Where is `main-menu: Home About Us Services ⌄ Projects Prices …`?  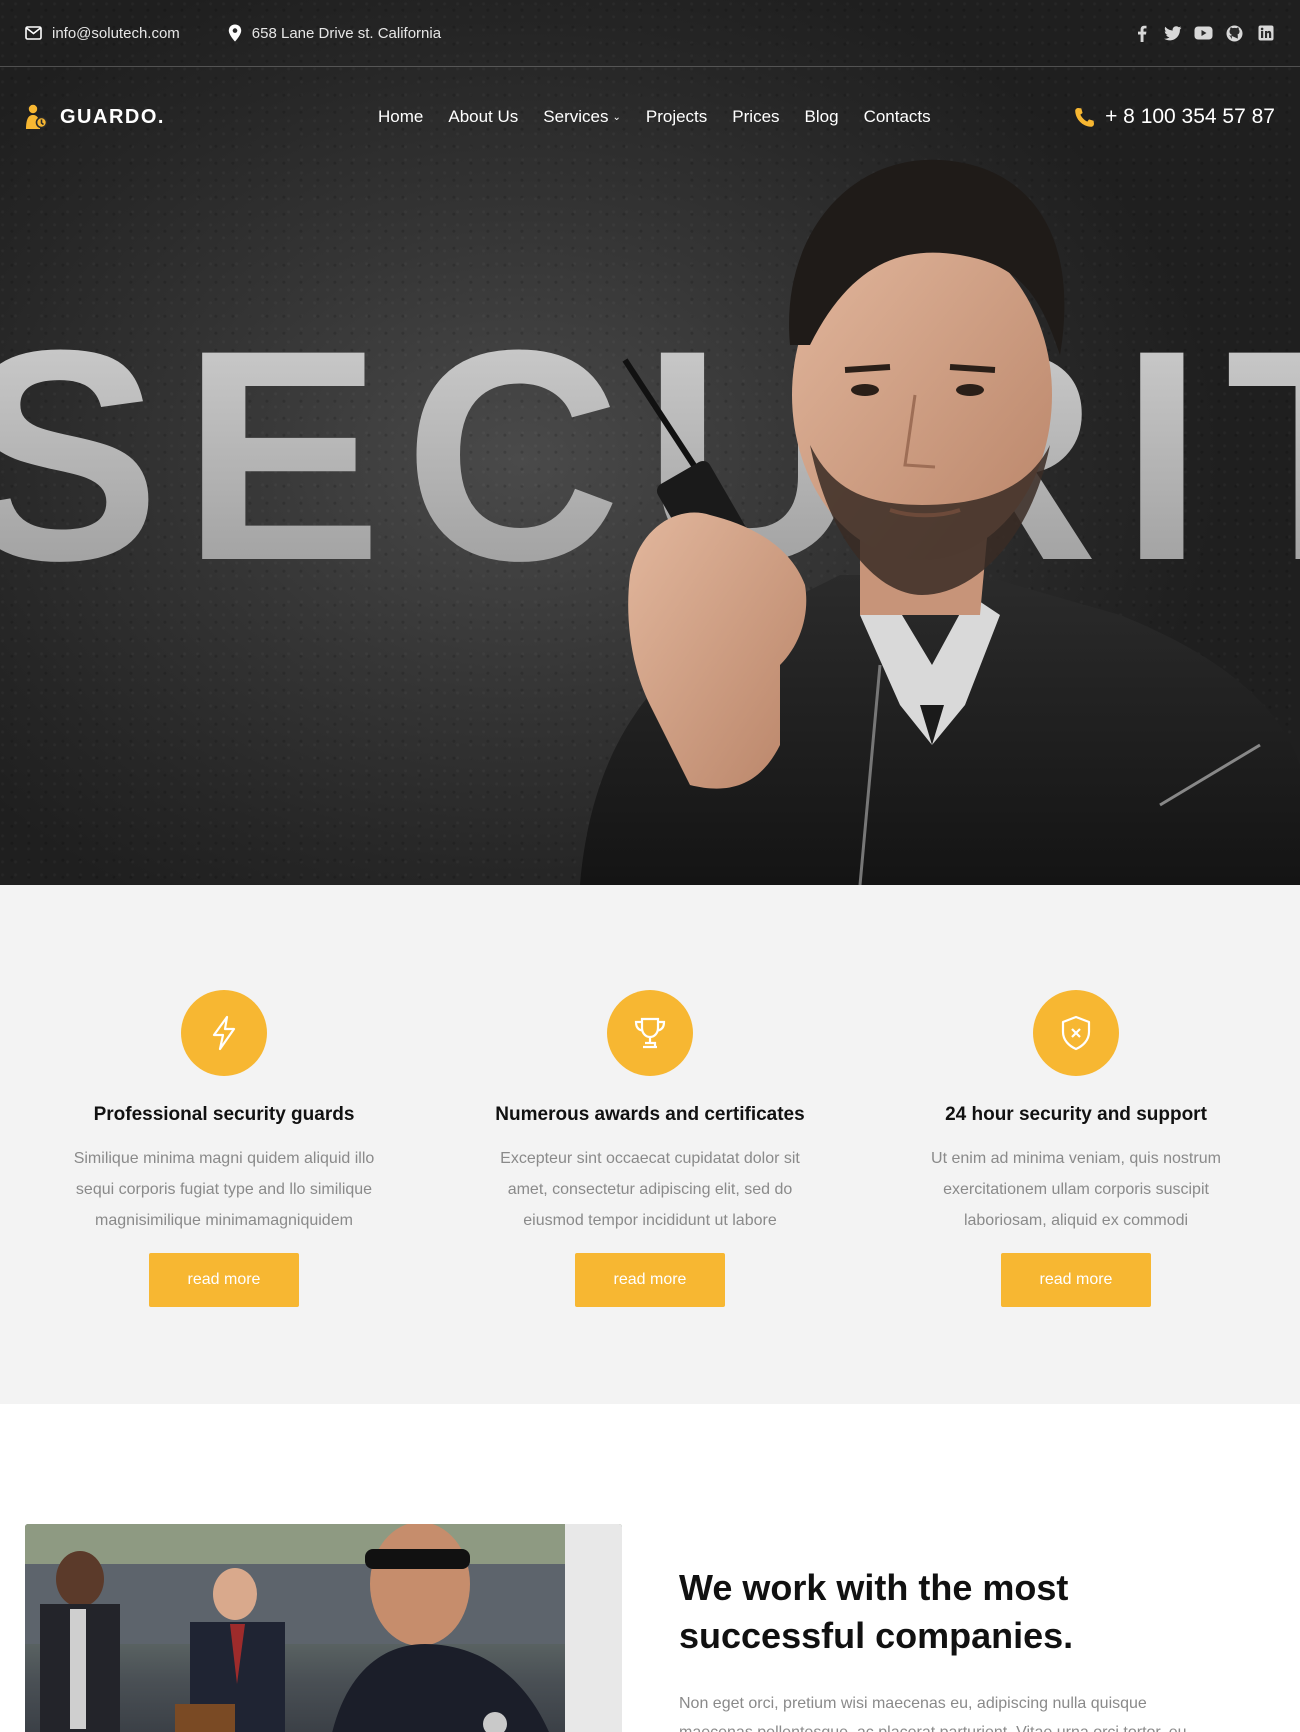
main-menu: Home About Us Services ⌄ Projects Prices … is located at coordinates (667, 117).